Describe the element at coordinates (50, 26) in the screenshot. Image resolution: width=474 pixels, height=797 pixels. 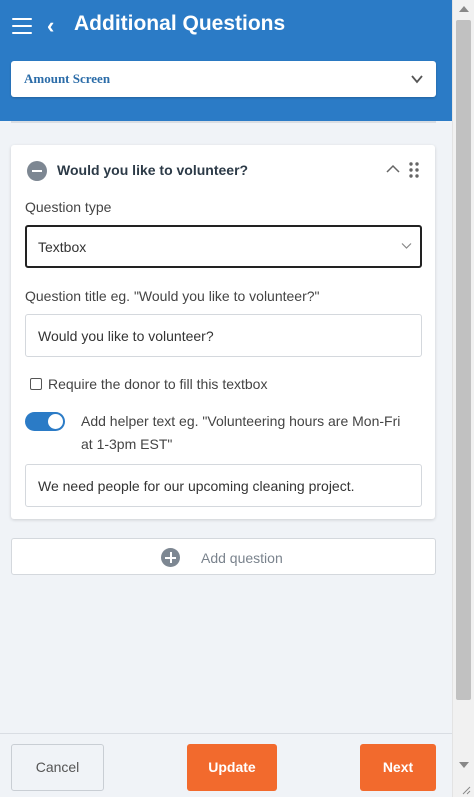
I see `chevron-left-icon: ‹` at that location.